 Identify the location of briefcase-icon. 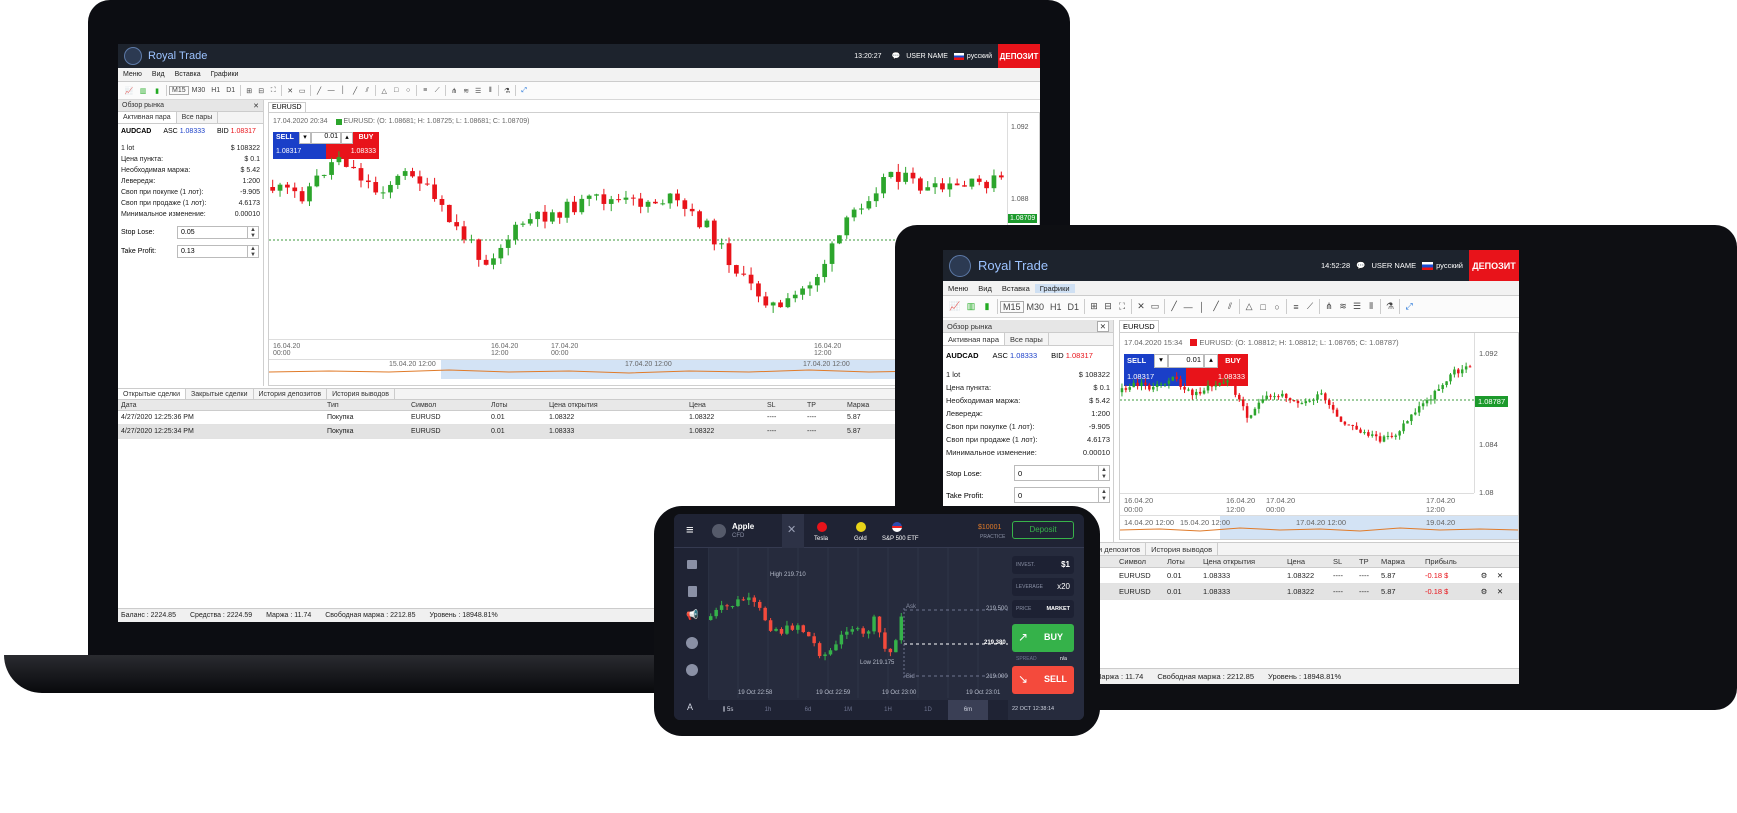
(692, 564).